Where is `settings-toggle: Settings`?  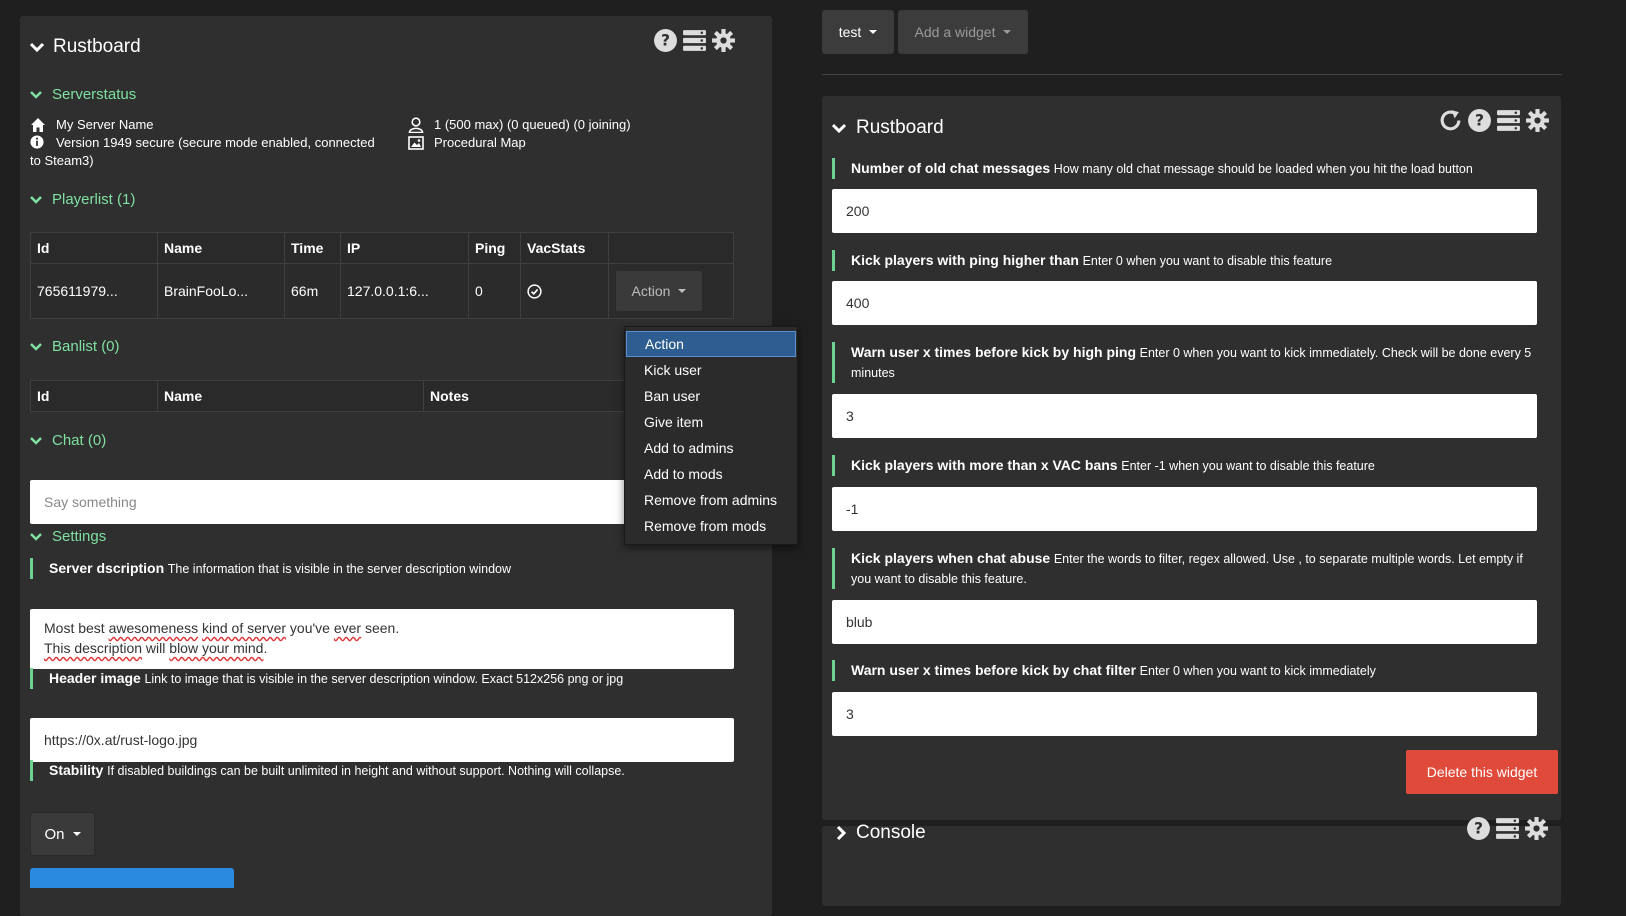
settings-toggle: Settings is located at coordinates (68, 536).